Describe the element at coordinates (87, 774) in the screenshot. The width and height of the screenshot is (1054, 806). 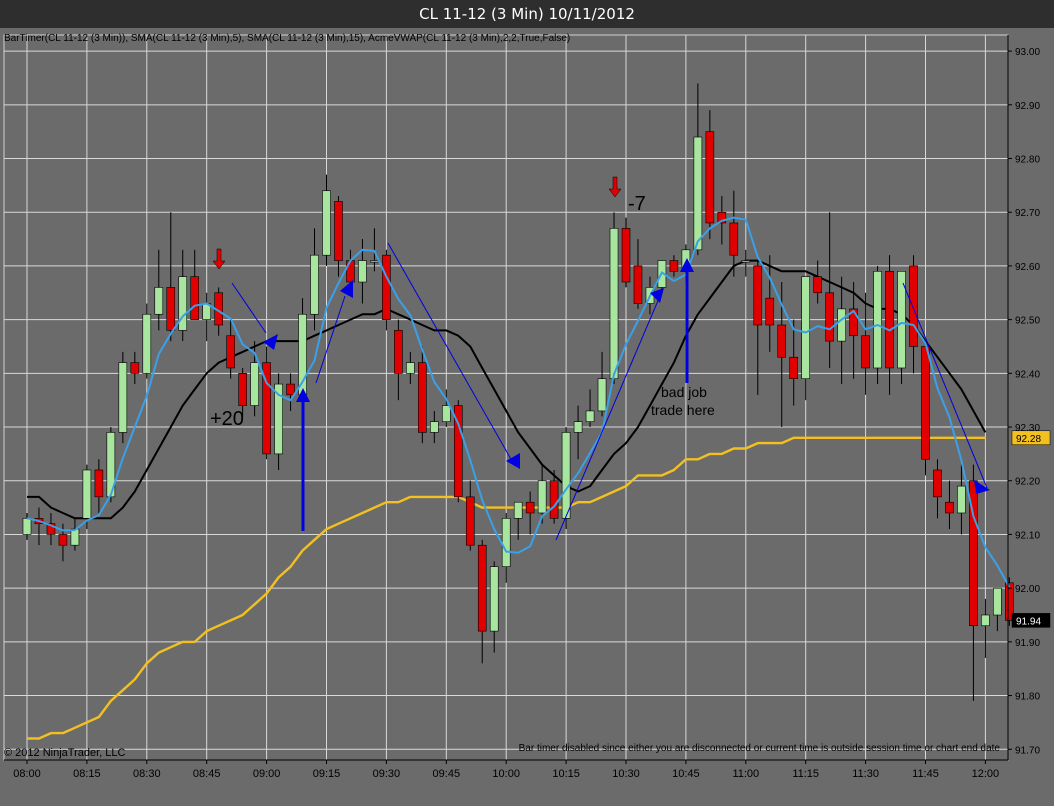
I see `x-tick-label: 08:15` at that location.